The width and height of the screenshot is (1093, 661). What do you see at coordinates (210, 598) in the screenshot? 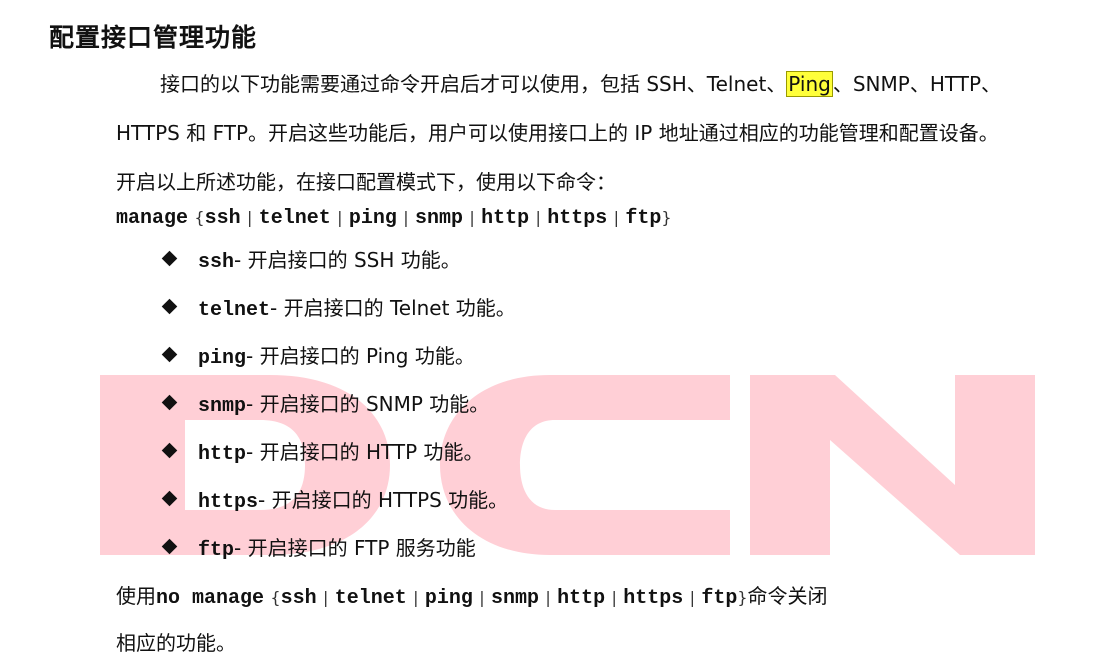
I see `closing-cmd: no manage` at bounding box center [210, 598].